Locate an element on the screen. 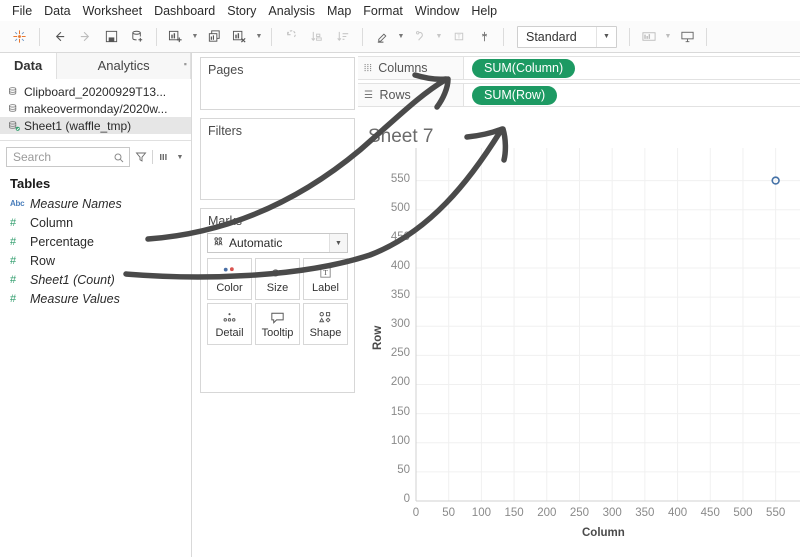  menu-item-analysis: Analysis is located at coordinates (291, 11).